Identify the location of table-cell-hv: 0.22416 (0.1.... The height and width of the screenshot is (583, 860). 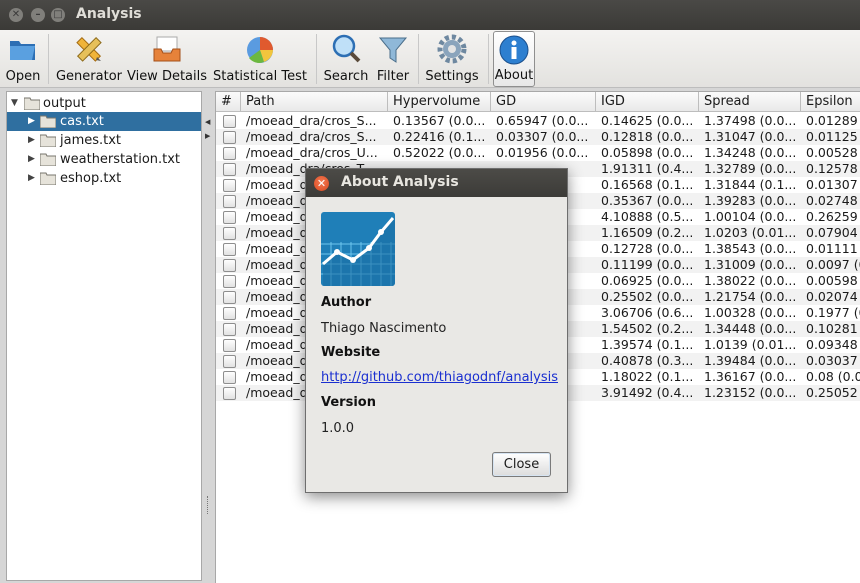
(439, 136).